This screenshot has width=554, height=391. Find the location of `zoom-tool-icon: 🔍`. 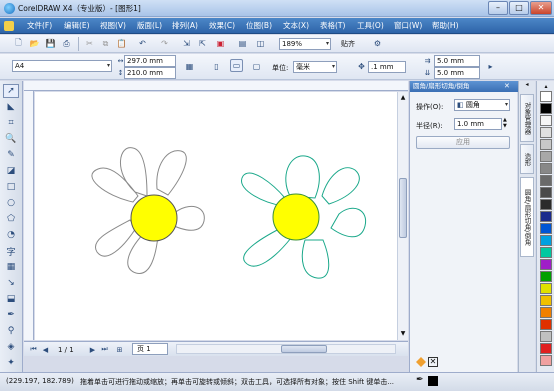

zoom-tool-icon: 🔍 is located at coordinates (11, 139).